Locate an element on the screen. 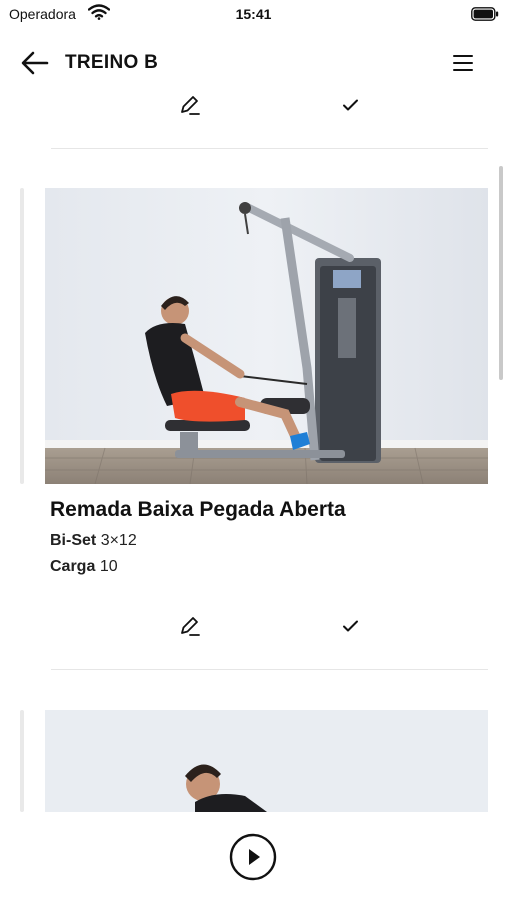 This screenshot has height=900, width=507. status-time: 15:41 is located at coordinates (253, 14).